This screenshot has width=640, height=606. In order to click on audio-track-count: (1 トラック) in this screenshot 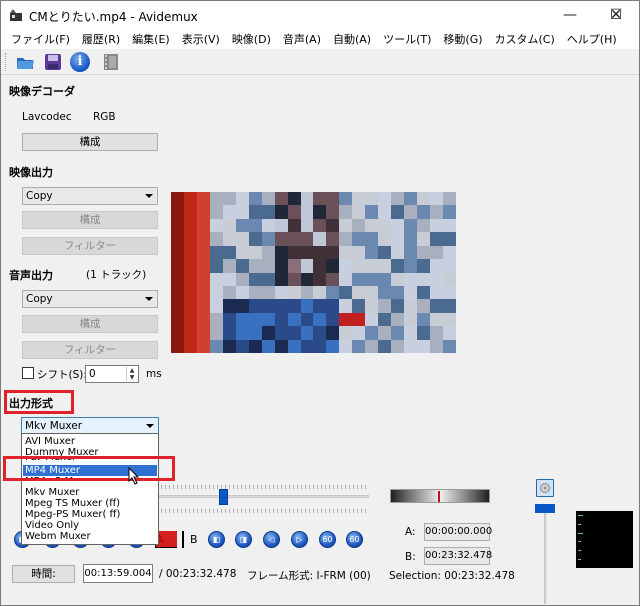, I will do `click(116, 275)`.